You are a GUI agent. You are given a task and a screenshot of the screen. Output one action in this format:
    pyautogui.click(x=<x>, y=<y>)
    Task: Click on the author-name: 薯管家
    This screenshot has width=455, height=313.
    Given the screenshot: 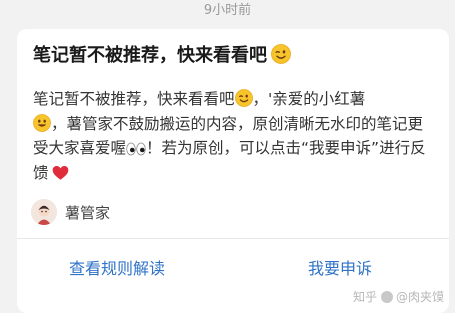 What is the action you would take?
    pyautogui.click(x=88, y=212)
    